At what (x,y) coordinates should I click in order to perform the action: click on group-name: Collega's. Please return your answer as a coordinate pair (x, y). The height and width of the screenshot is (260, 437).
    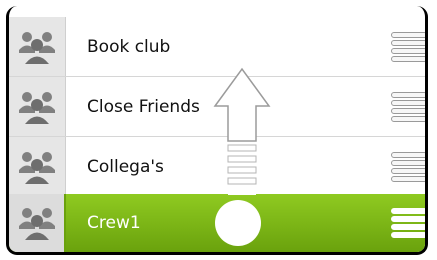
    Looking at the image, I should click on (125, 166).